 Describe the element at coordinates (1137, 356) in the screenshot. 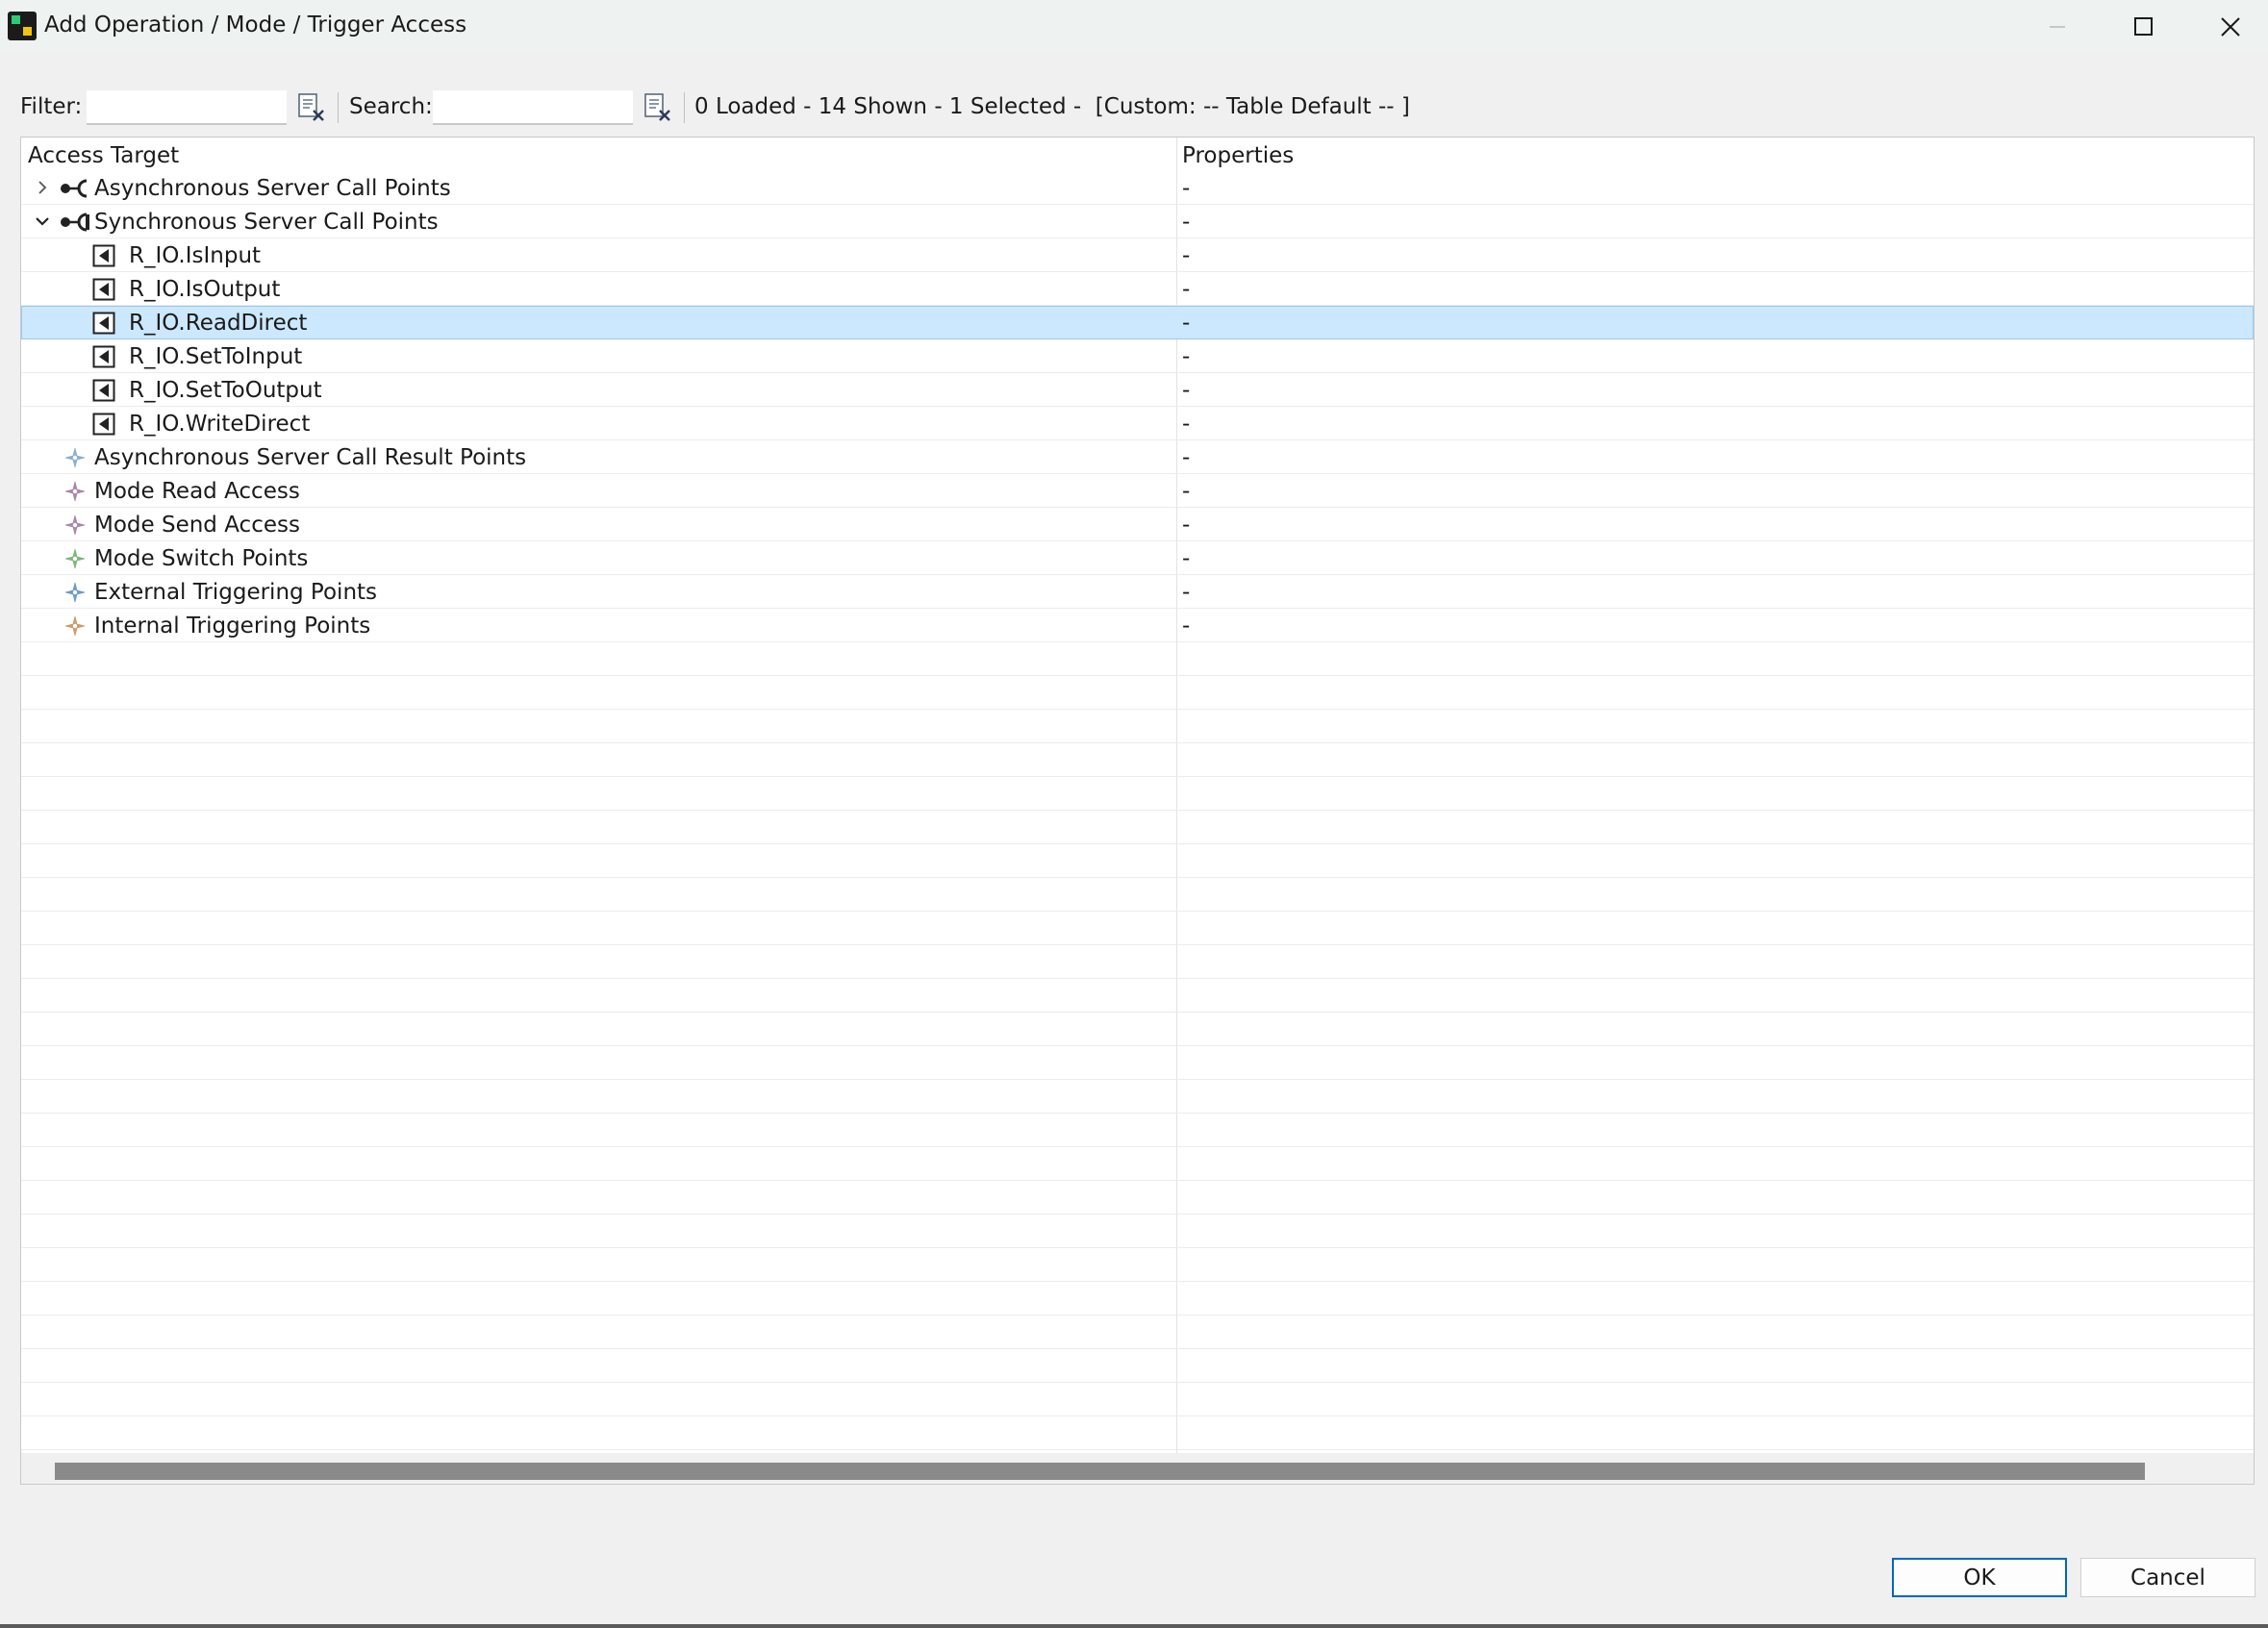

I see `table-row: R_IO.SetToInput -` at that location.